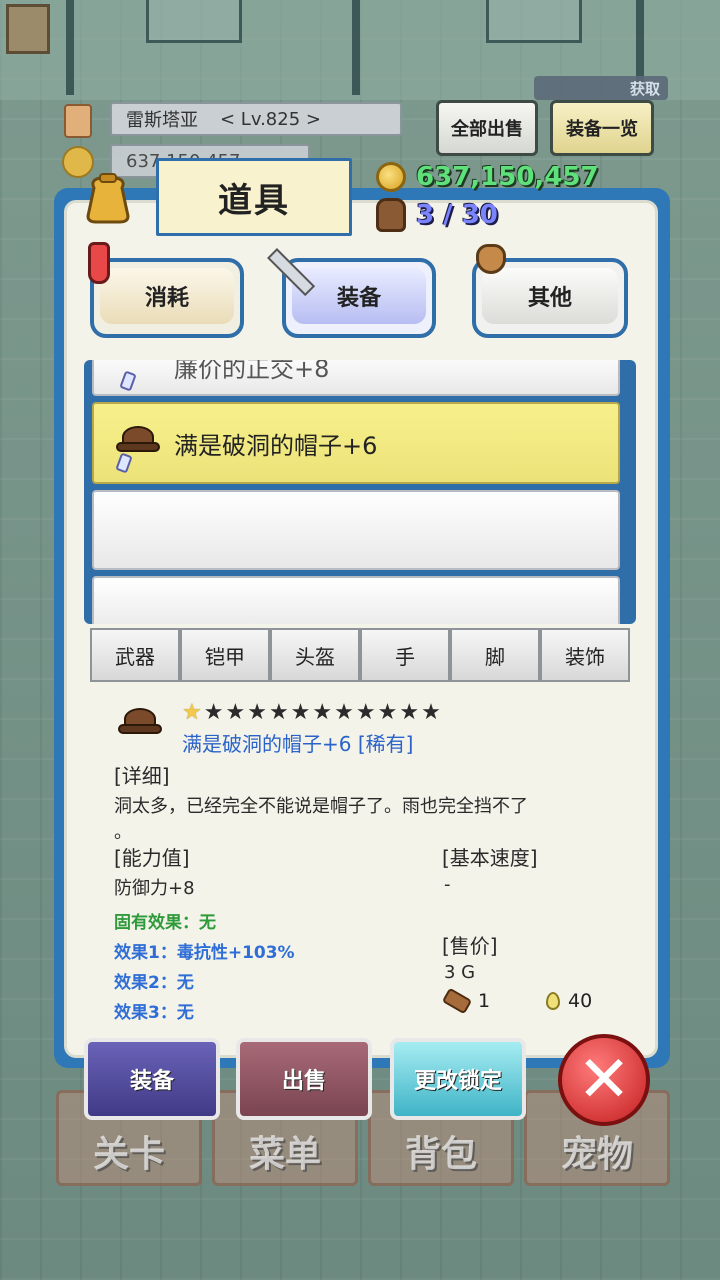 This screenshot has height=1280, width=720. I want to click on close-button: ✕, so click(604, 1080).